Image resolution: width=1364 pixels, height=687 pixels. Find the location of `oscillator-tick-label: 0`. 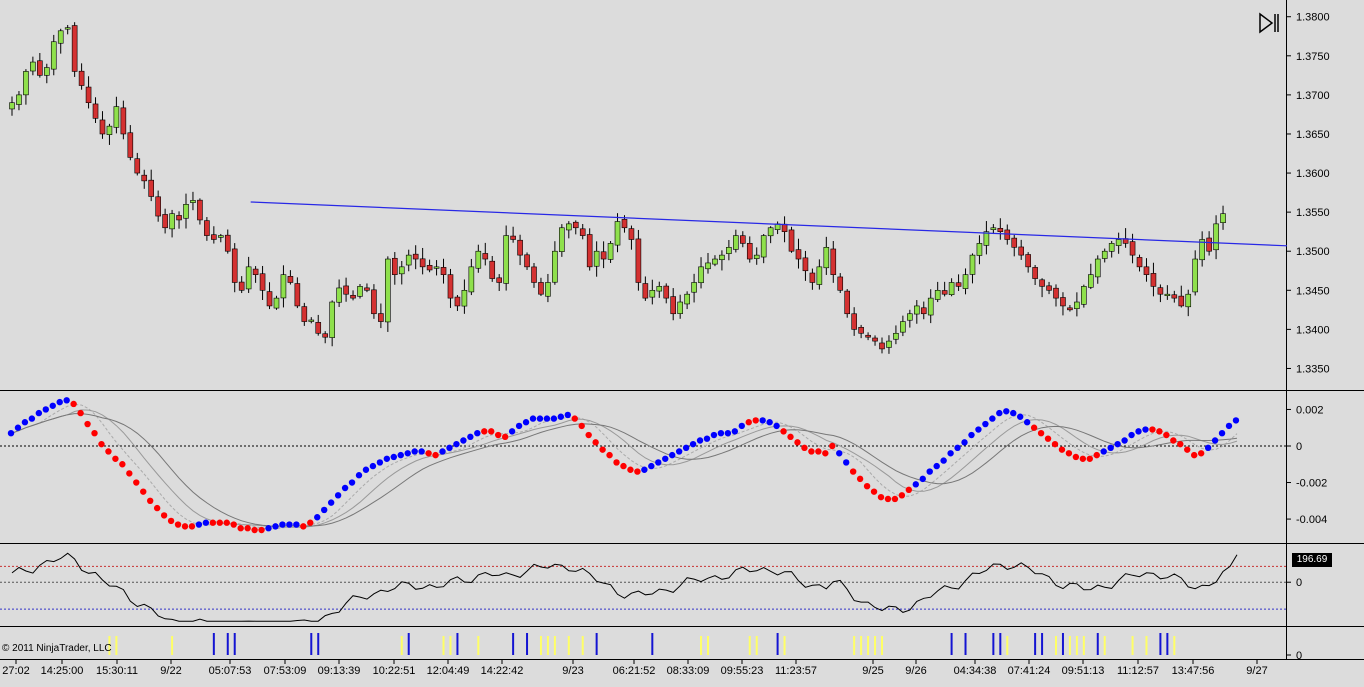

oscillator-tick-label: 0 is located at coordinates (1299, 447).